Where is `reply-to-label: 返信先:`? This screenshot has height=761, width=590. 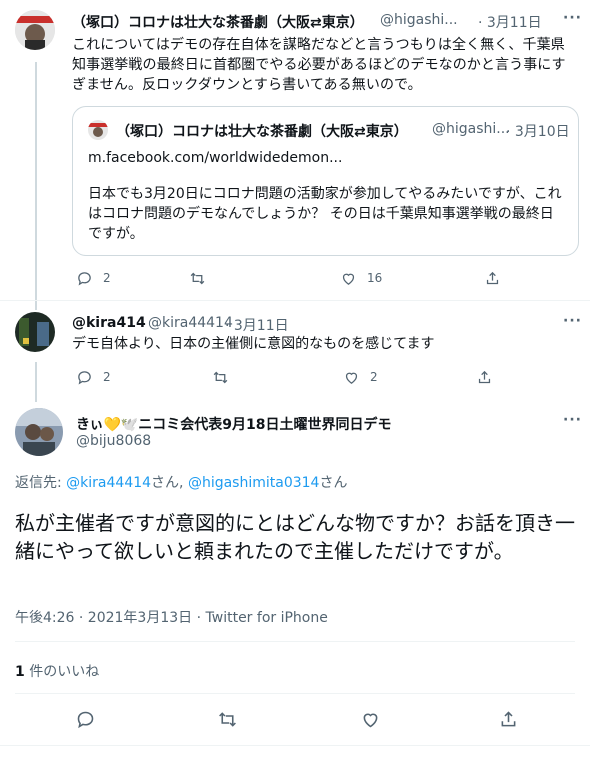
reply-to-label: 返信先: is located at coordinates (41, 483).